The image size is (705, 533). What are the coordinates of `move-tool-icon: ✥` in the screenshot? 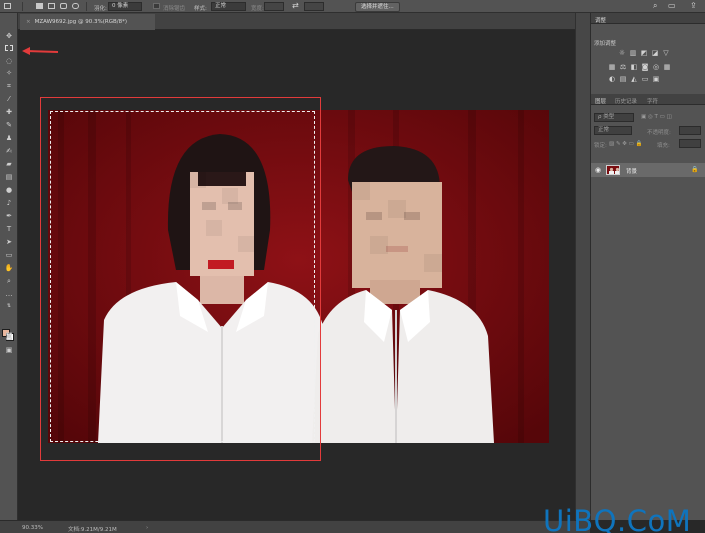 It's located at (9, 36).